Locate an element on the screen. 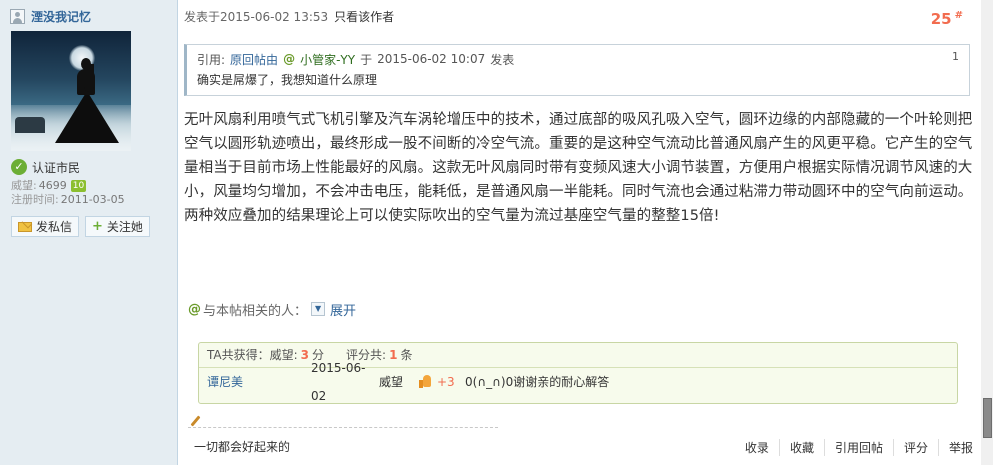  user-stats: ✓ 认证市民 威望: 4699 10 注册时间: 2011-03-05 is located at coordinates (91, 182).